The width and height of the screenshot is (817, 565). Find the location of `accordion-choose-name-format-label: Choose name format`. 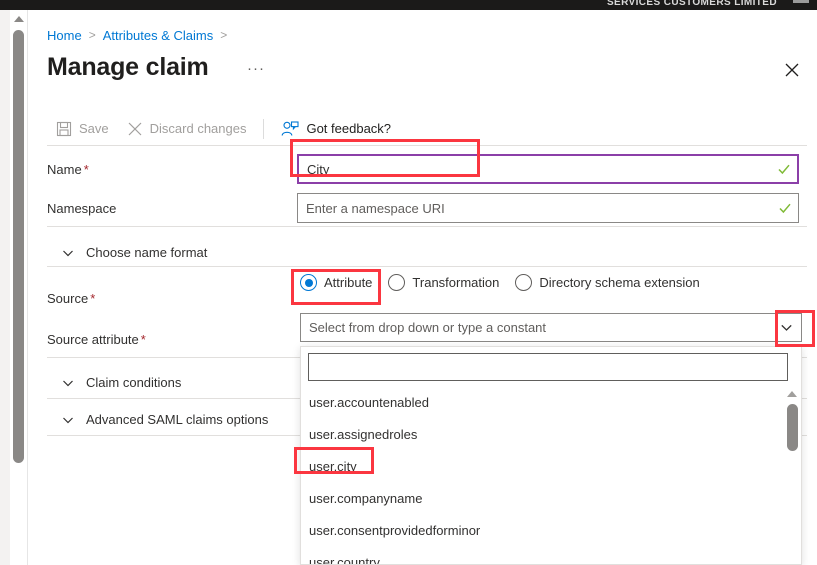

accordion-choose-name-format-label: Choose name format is located at coordinates (147, 252).